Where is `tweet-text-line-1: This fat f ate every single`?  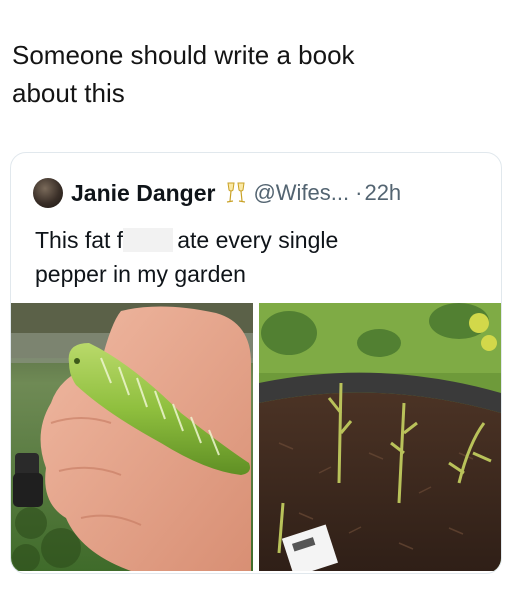 tweet-text-line-1: This fat f ate every single is located at coordinates (255, 240).